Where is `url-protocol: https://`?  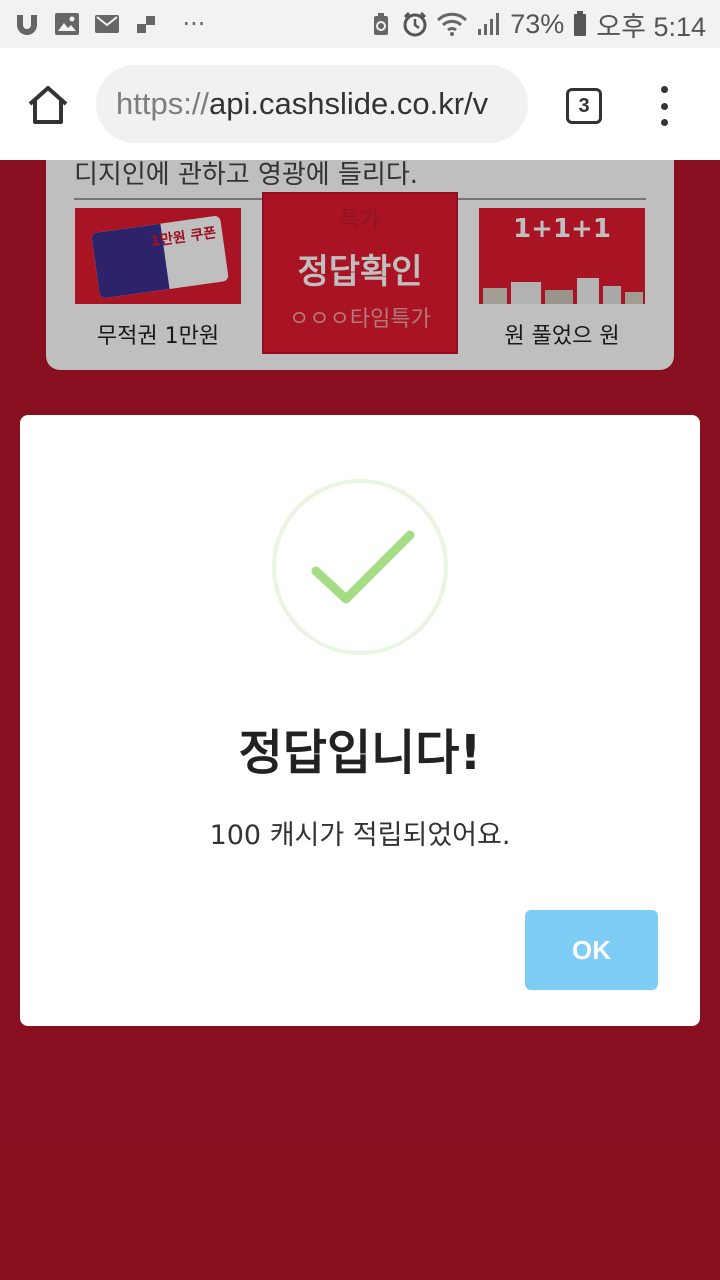
url-protocol: https:// is located at coordinates (163, 103).